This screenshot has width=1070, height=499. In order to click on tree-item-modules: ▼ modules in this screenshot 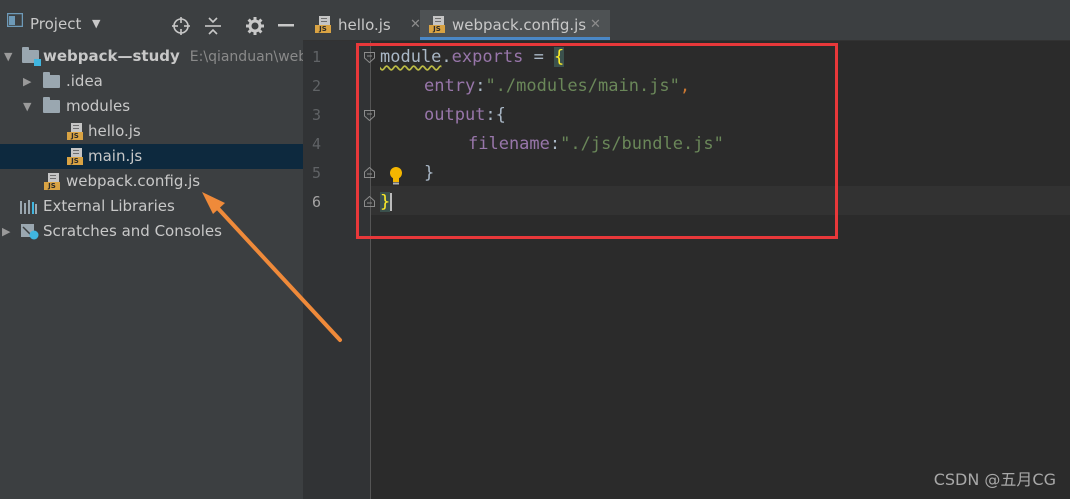, I will do `click(151, 106)`.